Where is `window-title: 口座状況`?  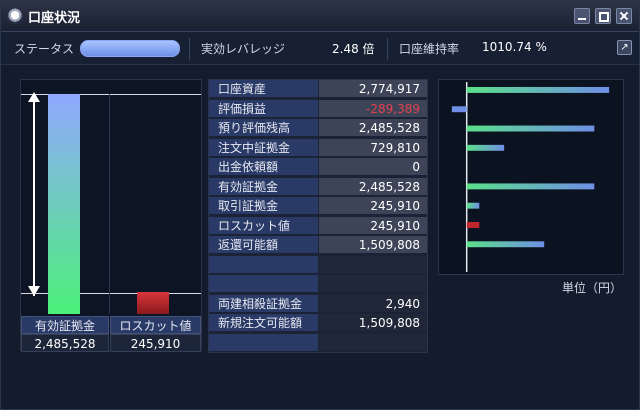
window-title: 口座状況 is located at coordinates (54, 18).